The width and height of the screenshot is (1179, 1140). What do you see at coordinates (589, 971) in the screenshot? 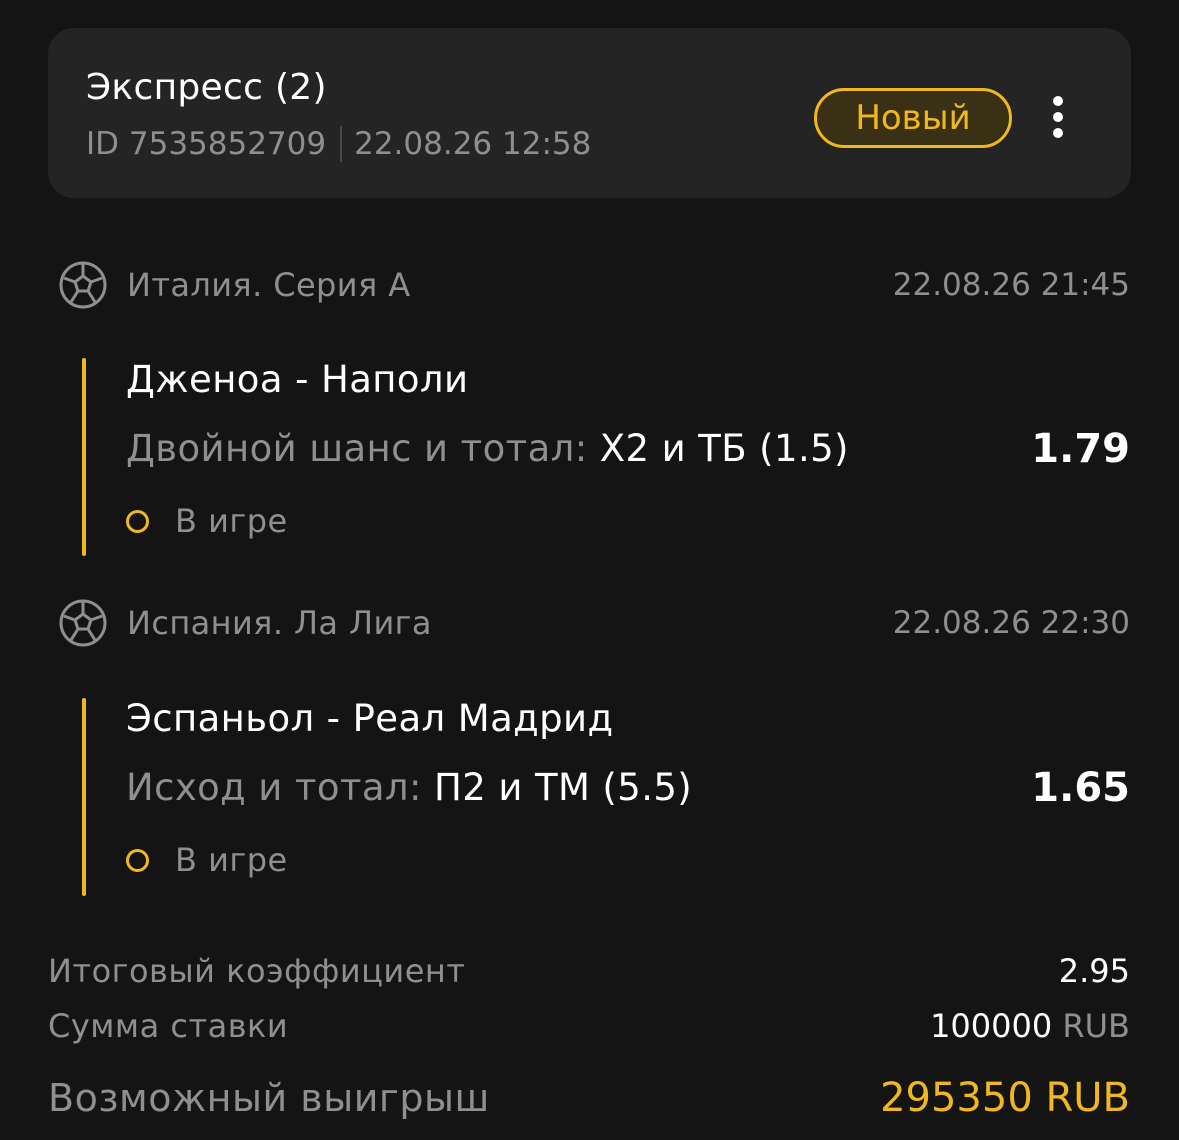
I see `total-odds-row: Итоговый коэффициент 2.95` at bounding box center [589, 971].